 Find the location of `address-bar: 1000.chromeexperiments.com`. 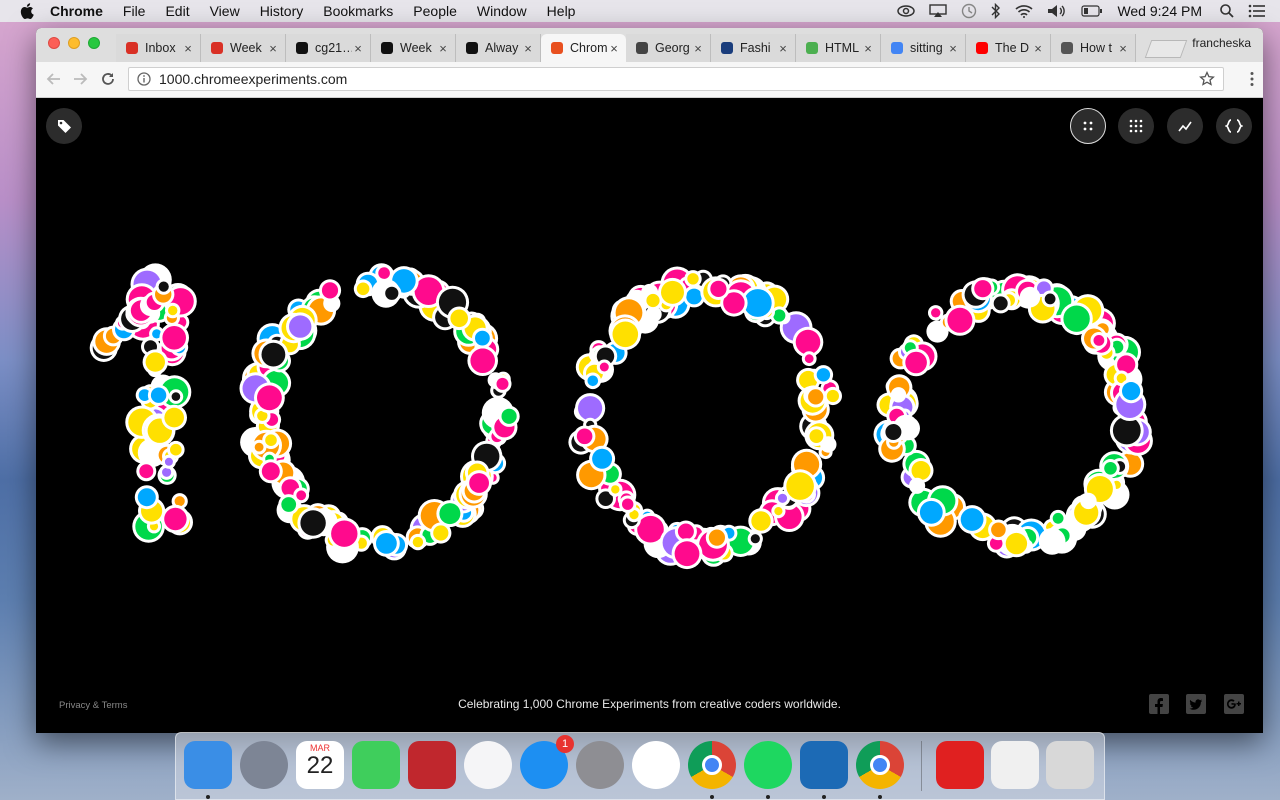

address-bar: 1000.chromeexperiments.com is located at coordinates (676, 79).